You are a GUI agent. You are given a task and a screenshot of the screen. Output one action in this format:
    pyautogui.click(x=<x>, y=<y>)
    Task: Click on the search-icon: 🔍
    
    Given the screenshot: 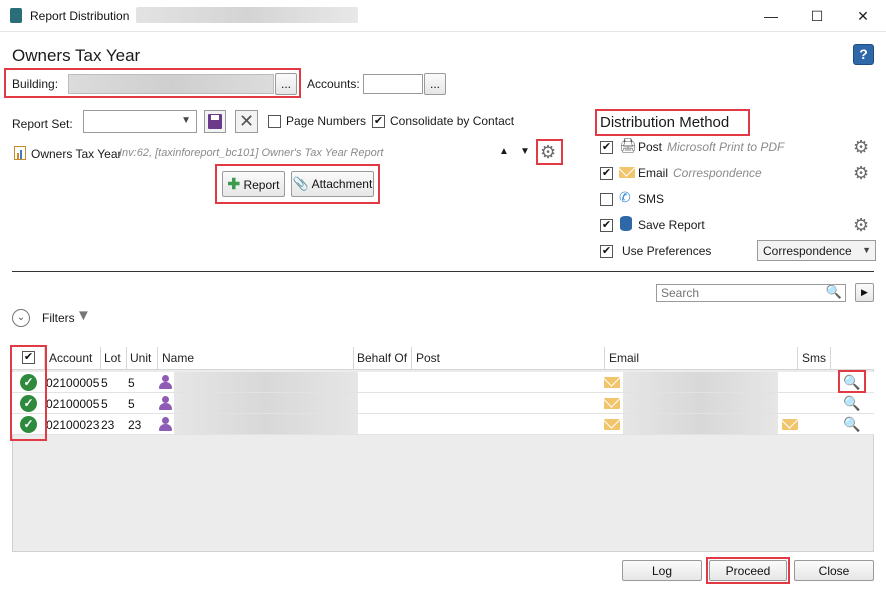 What is the action you would take?
    pyautogui.click(x=833, y=291)
    